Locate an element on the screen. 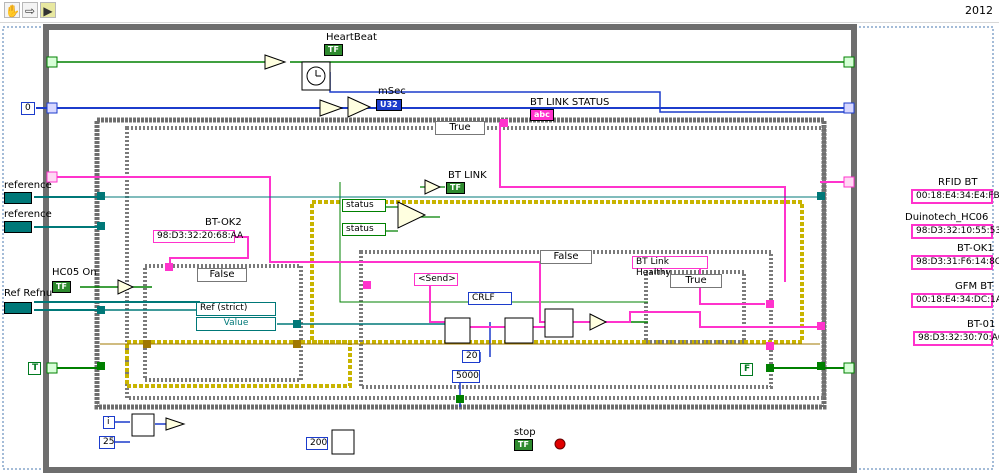 Image resolution: width=999 pixels, height=475 pixels. bt-ok2-label: BT-OK2 is located at coordinates (223, 222).